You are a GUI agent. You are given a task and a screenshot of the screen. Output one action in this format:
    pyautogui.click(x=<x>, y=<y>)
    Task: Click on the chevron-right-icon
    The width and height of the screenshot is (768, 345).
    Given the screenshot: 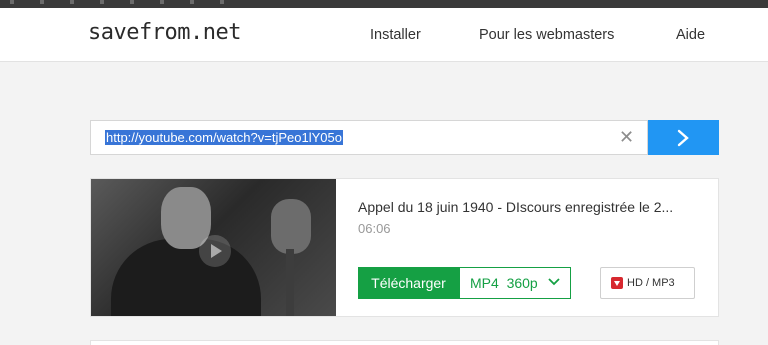 What is the action you would take?
    pyautogui.click(x=683, y=138)
    